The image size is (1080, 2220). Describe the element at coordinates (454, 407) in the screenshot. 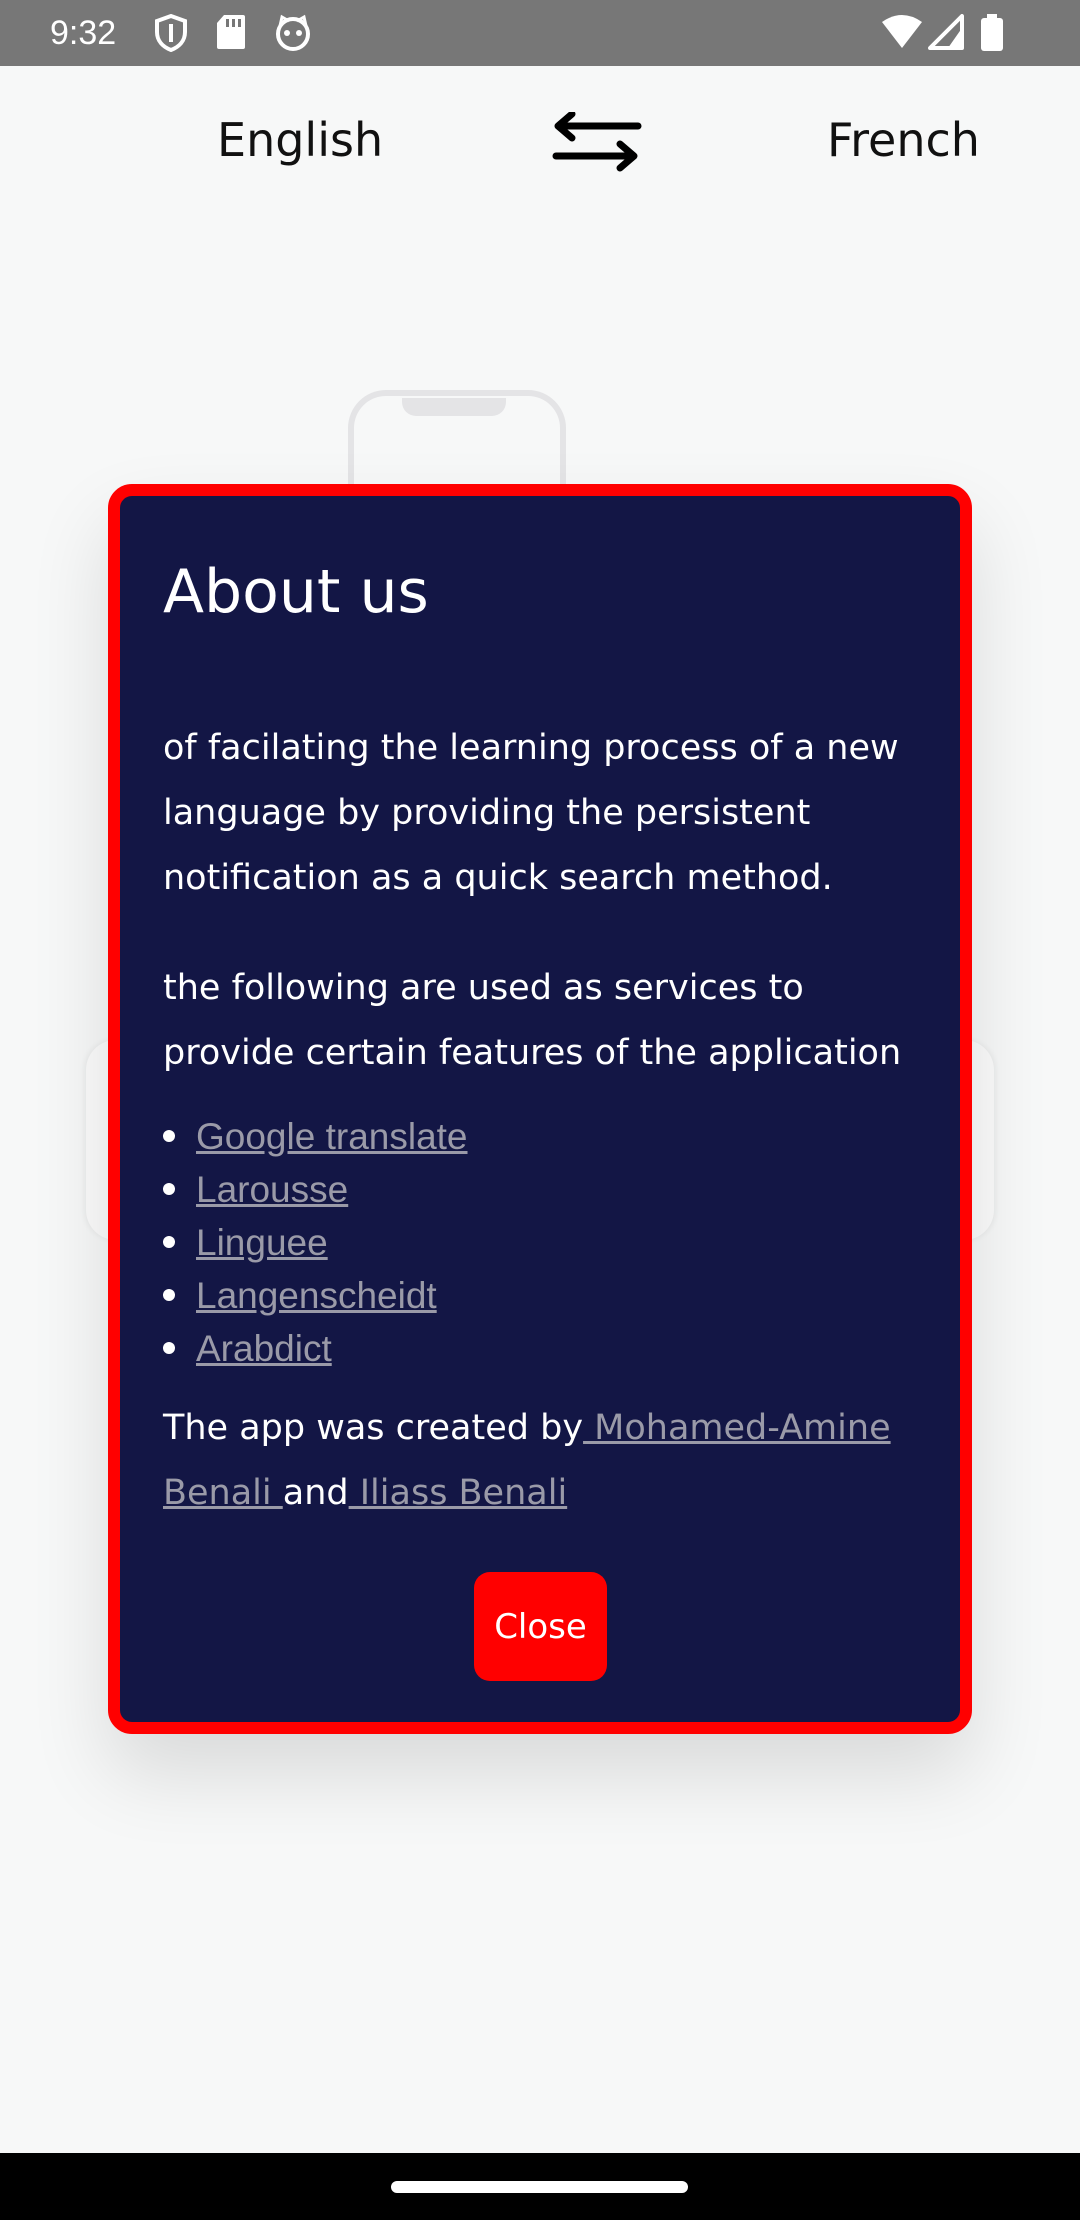

I see `phone-notch` at that location.